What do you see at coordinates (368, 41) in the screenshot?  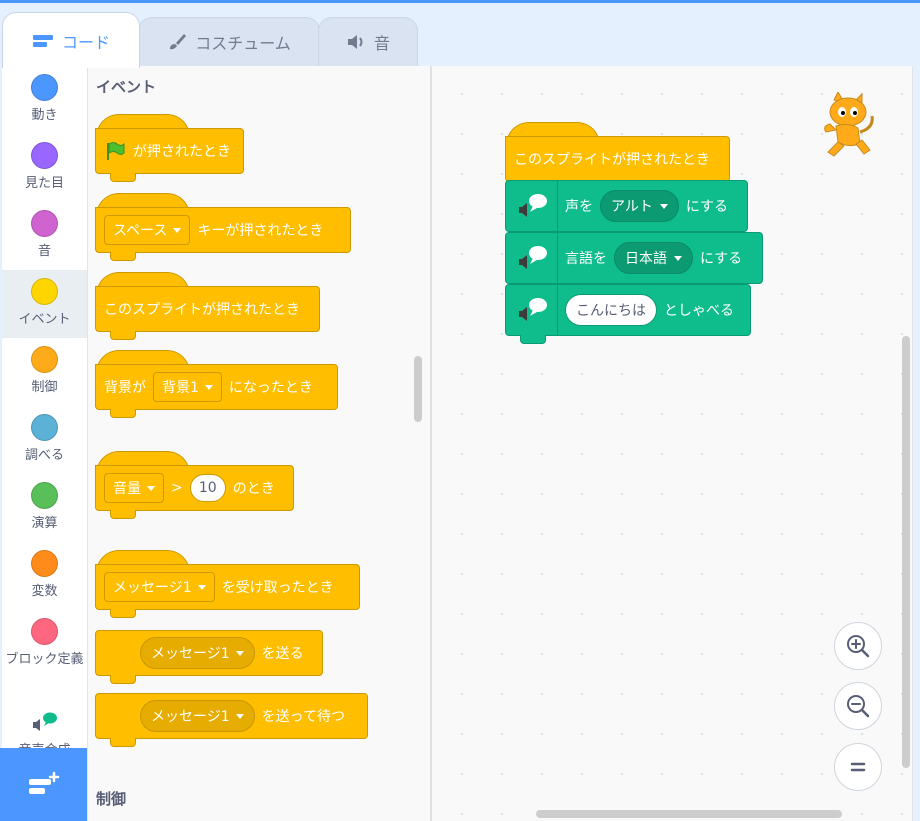 I see `tab-sounds: 音` at bounding box center [368, 41].